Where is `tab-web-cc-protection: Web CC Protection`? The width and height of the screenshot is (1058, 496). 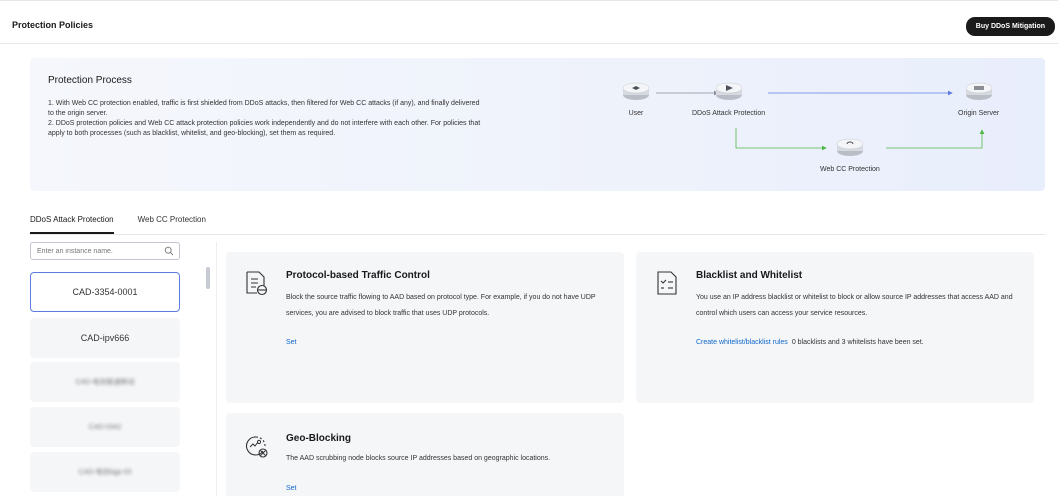 tab-web-cc-protection: Web CC Protection is located at coordinates (172, 223).